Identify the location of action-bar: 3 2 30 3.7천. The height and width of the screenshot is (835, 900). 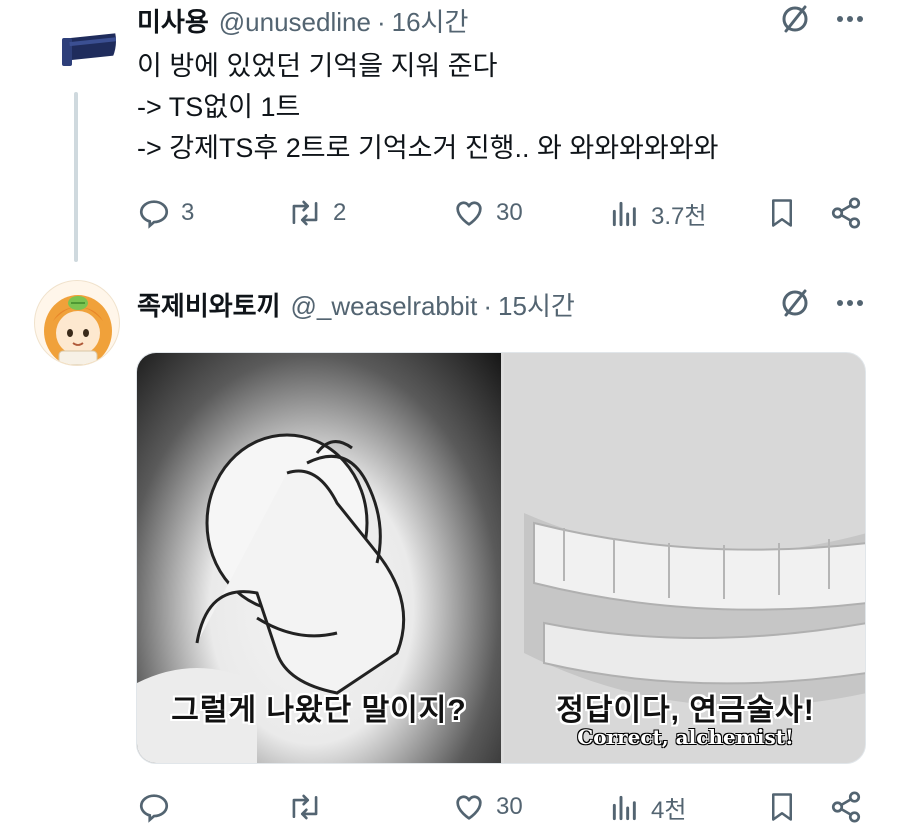
(502, 216).